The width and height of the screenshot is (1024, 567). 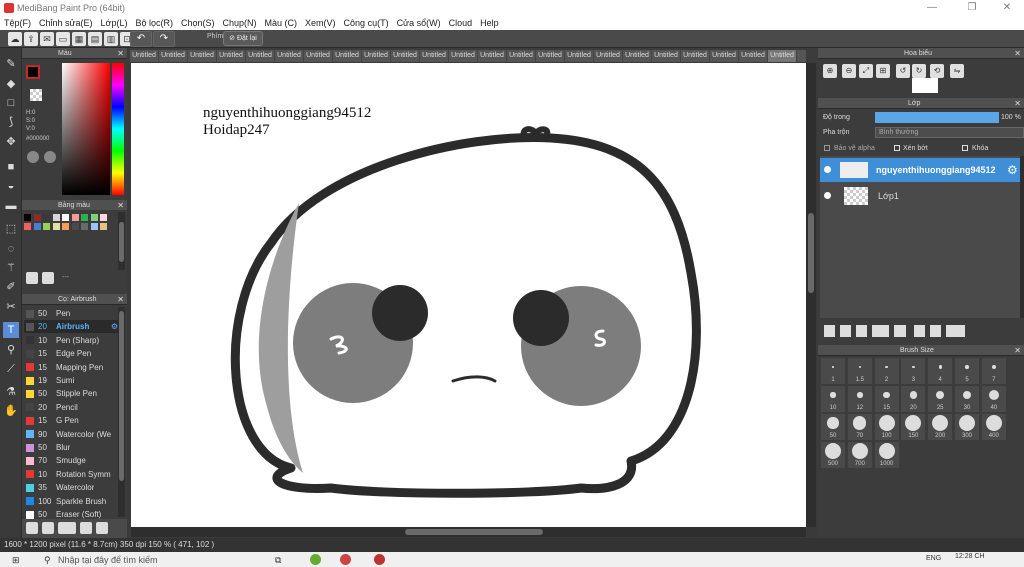 What do you see at coordinates (937, 117) in the screenshot?
I see `opacity-slider` at bounding box center [937, 117].